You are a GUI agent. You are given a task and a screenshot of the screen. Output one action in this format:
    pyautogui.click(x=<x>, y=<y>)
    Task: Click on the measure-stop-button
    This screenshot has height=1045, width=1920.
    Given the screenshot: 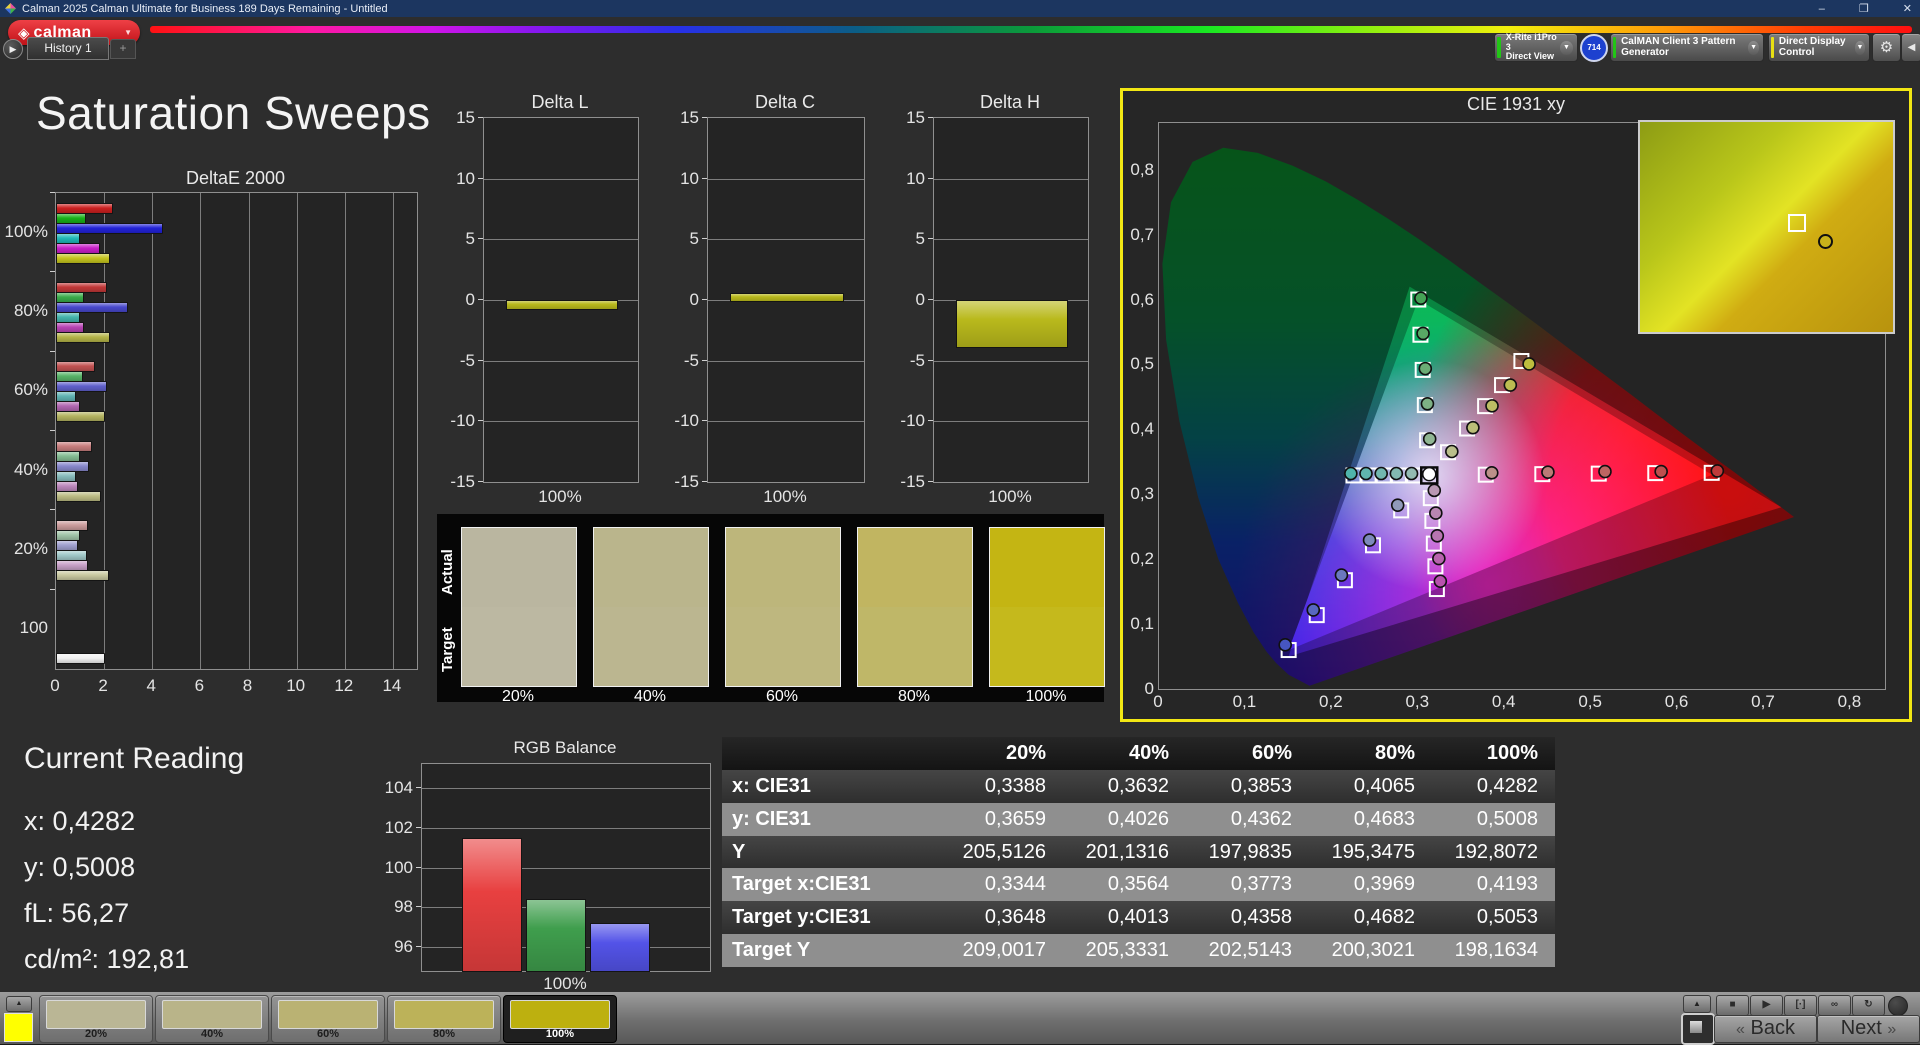 What is the action you would take?
    pyautogui.click(x=1698, y=1029)
    